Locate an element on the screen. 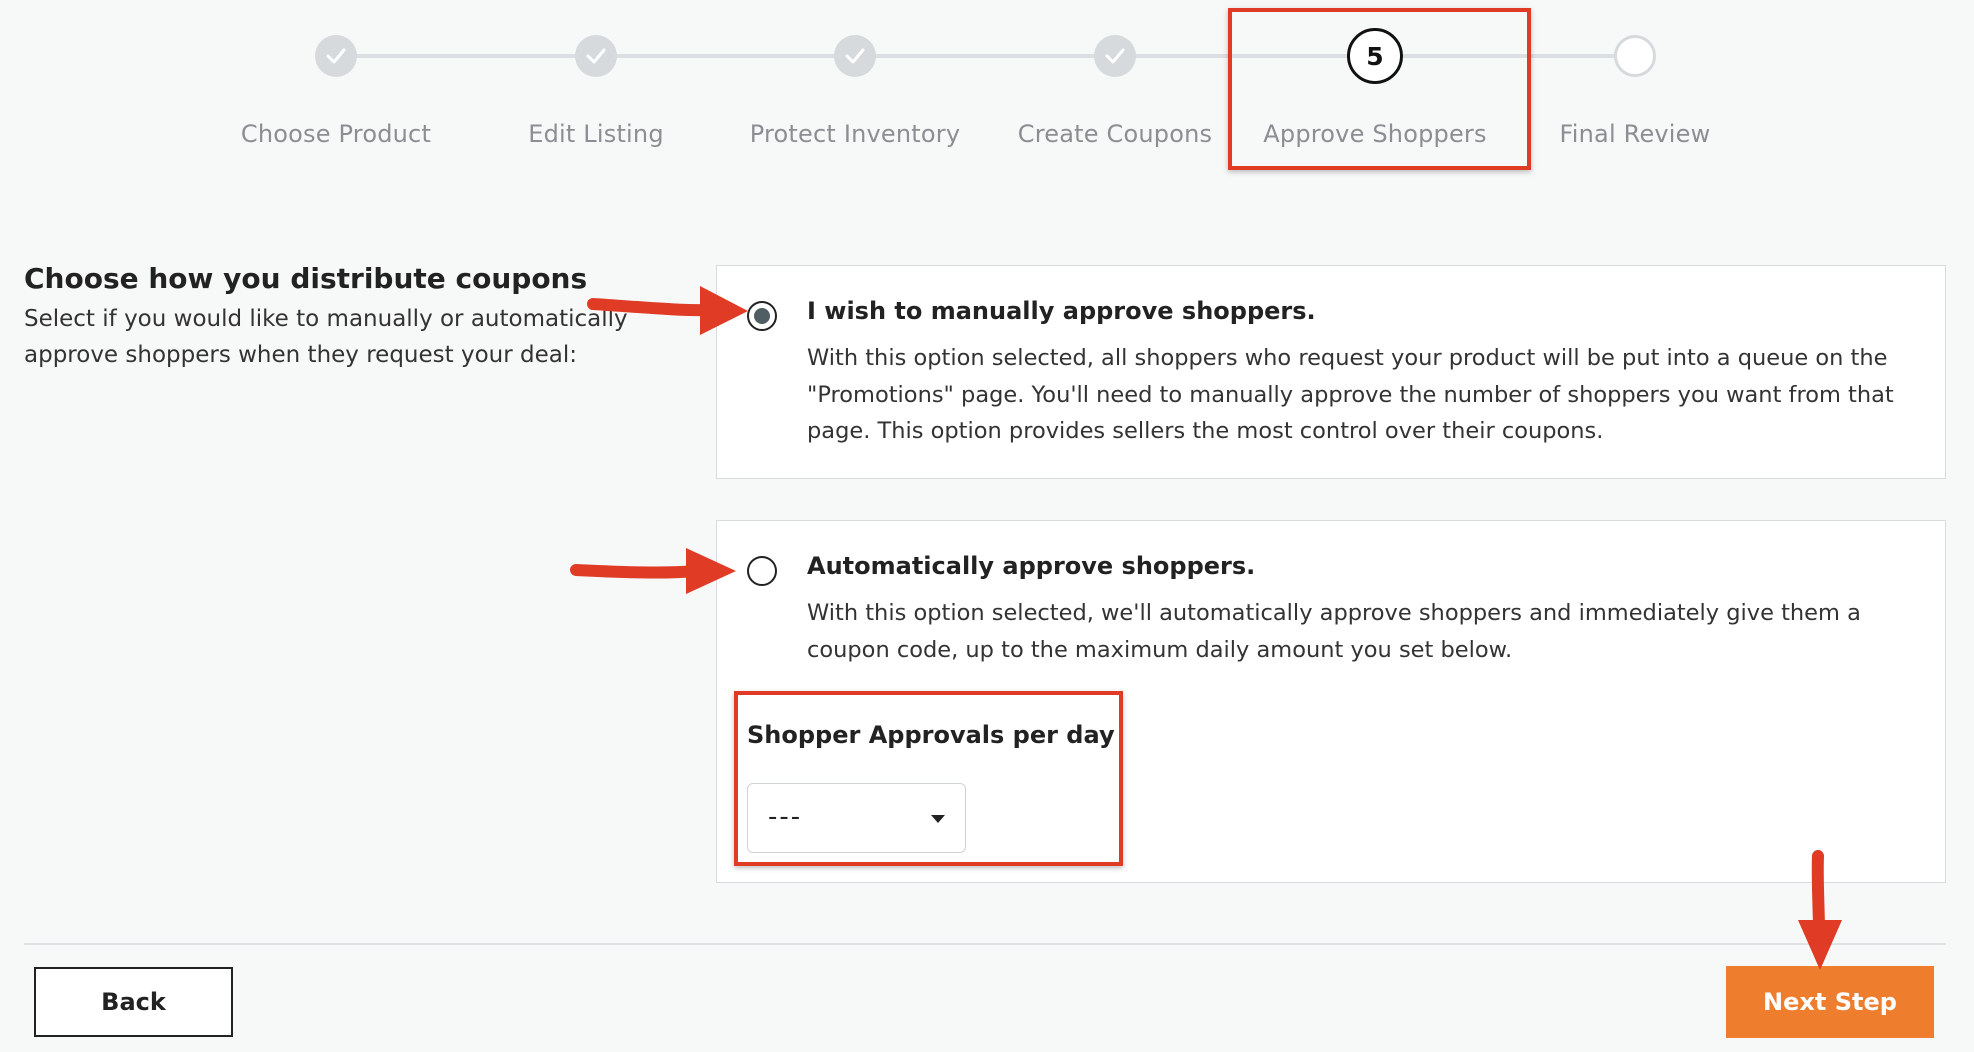  step-label-protect-inventory: Protect Inventory is located at coordinates (855, 134).